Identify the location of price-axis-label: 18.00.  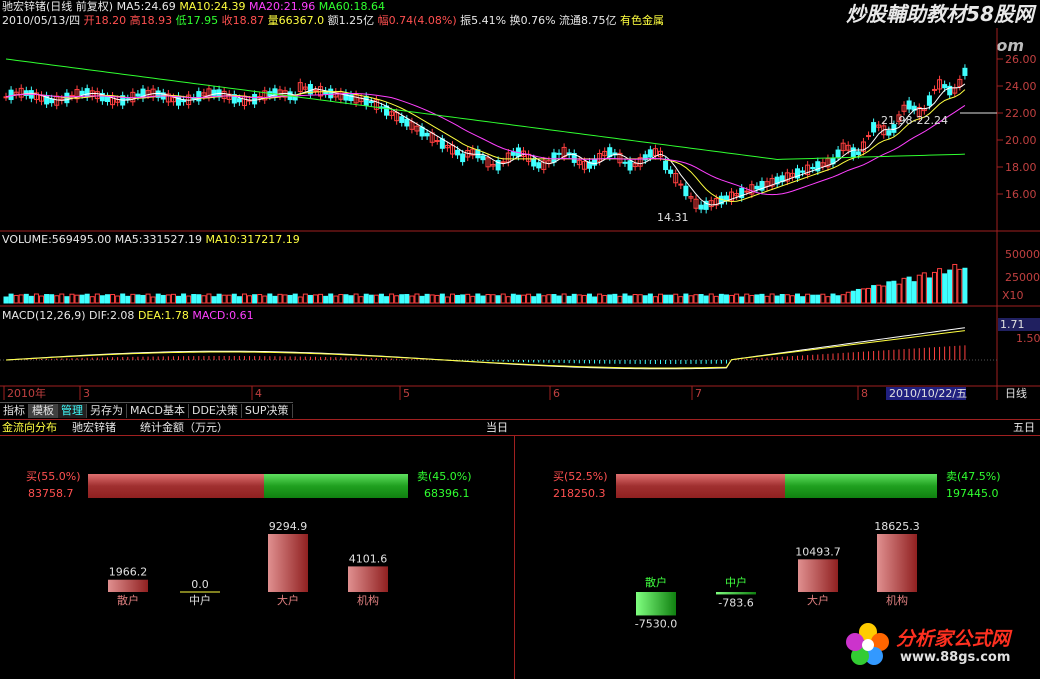
(1021, 167).